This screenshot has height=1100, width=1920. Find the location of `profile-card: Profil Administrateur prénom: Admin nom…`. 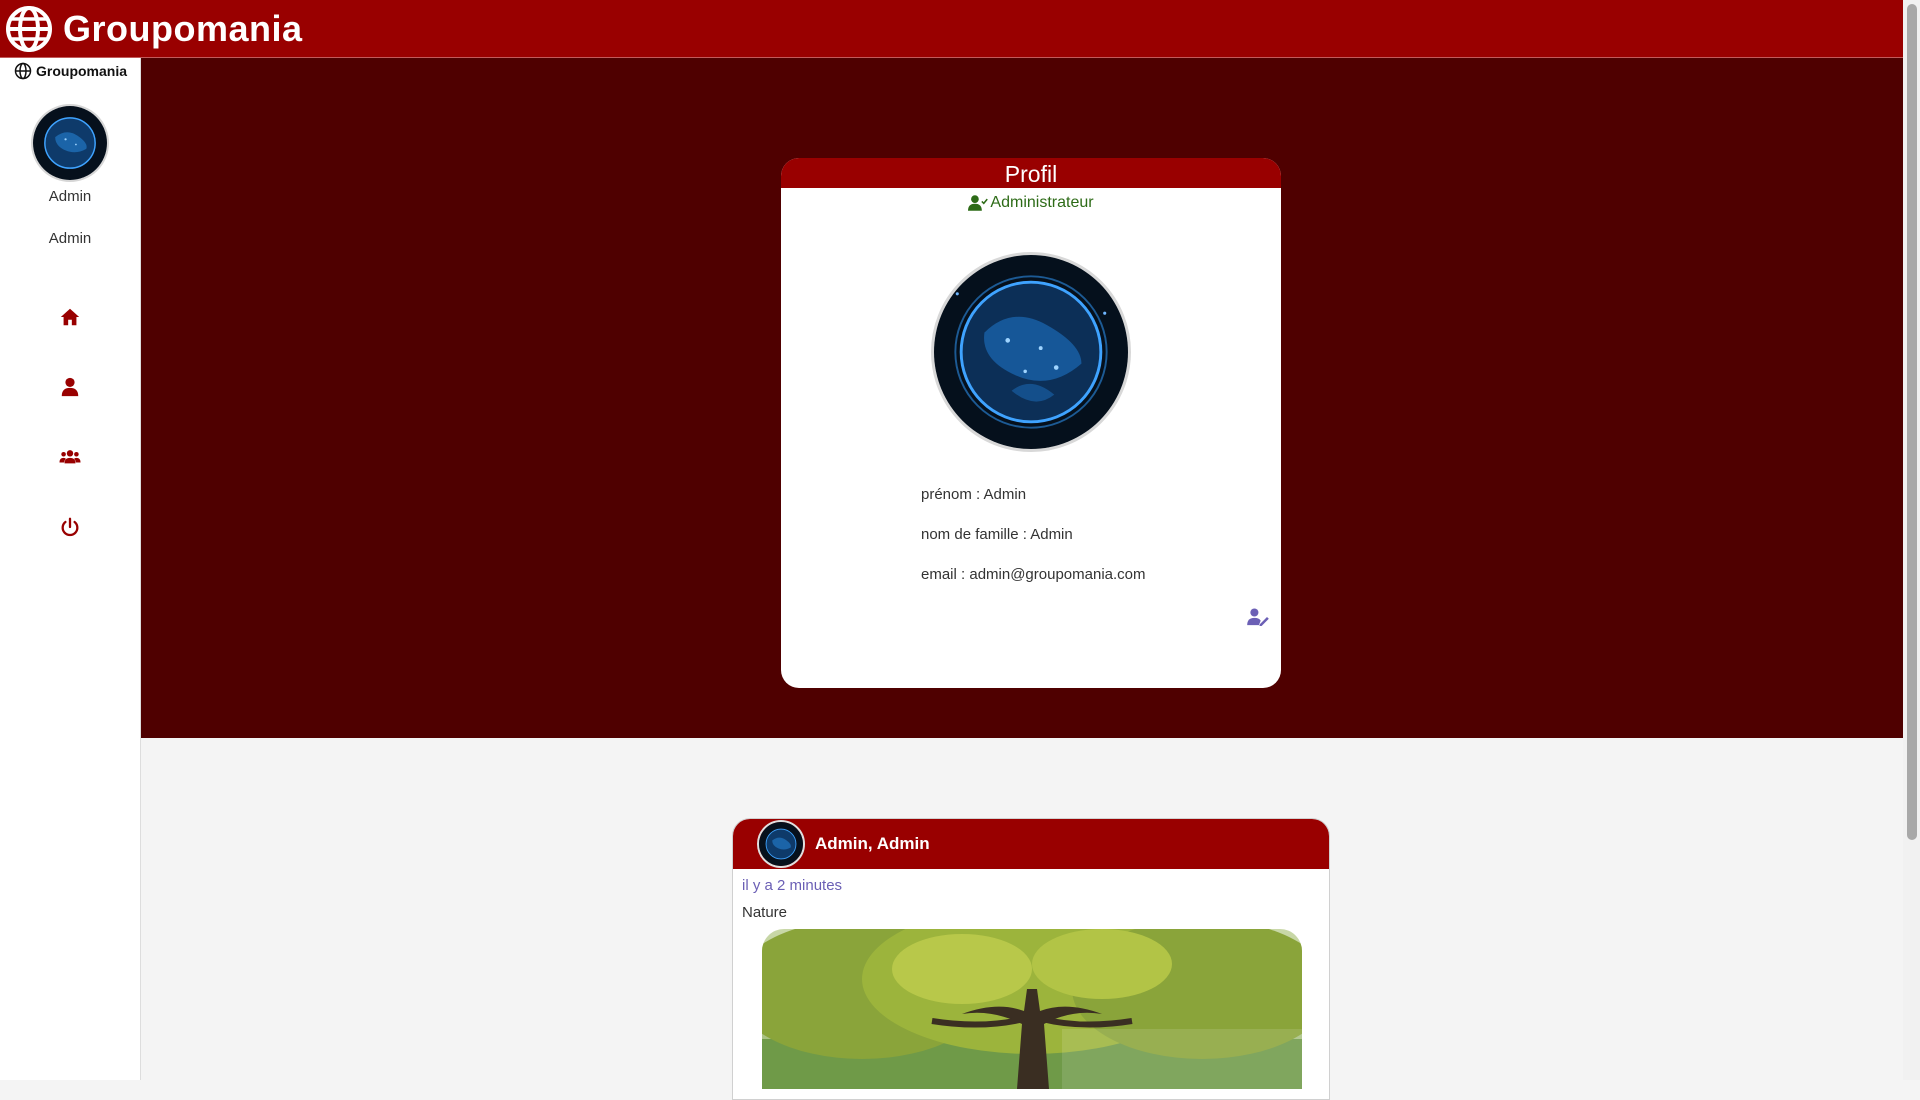

profile-card: Profil Administrateur prénom: Admin nom… is located at coordinates (1031, 423).